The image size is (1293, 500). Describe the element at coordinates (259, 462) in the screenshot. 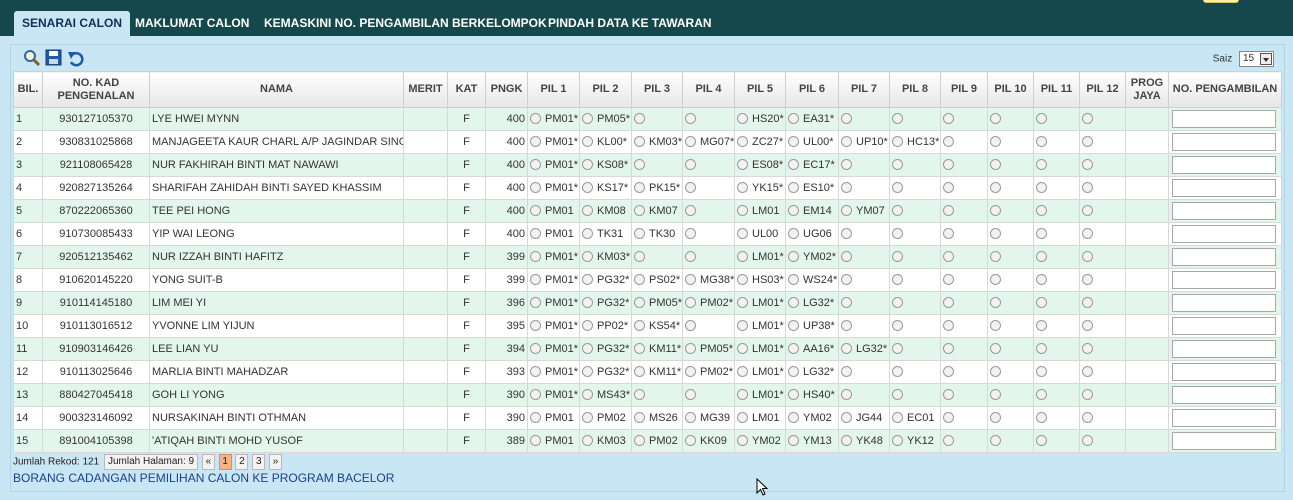

I see `page-button-3: 3` at that location.